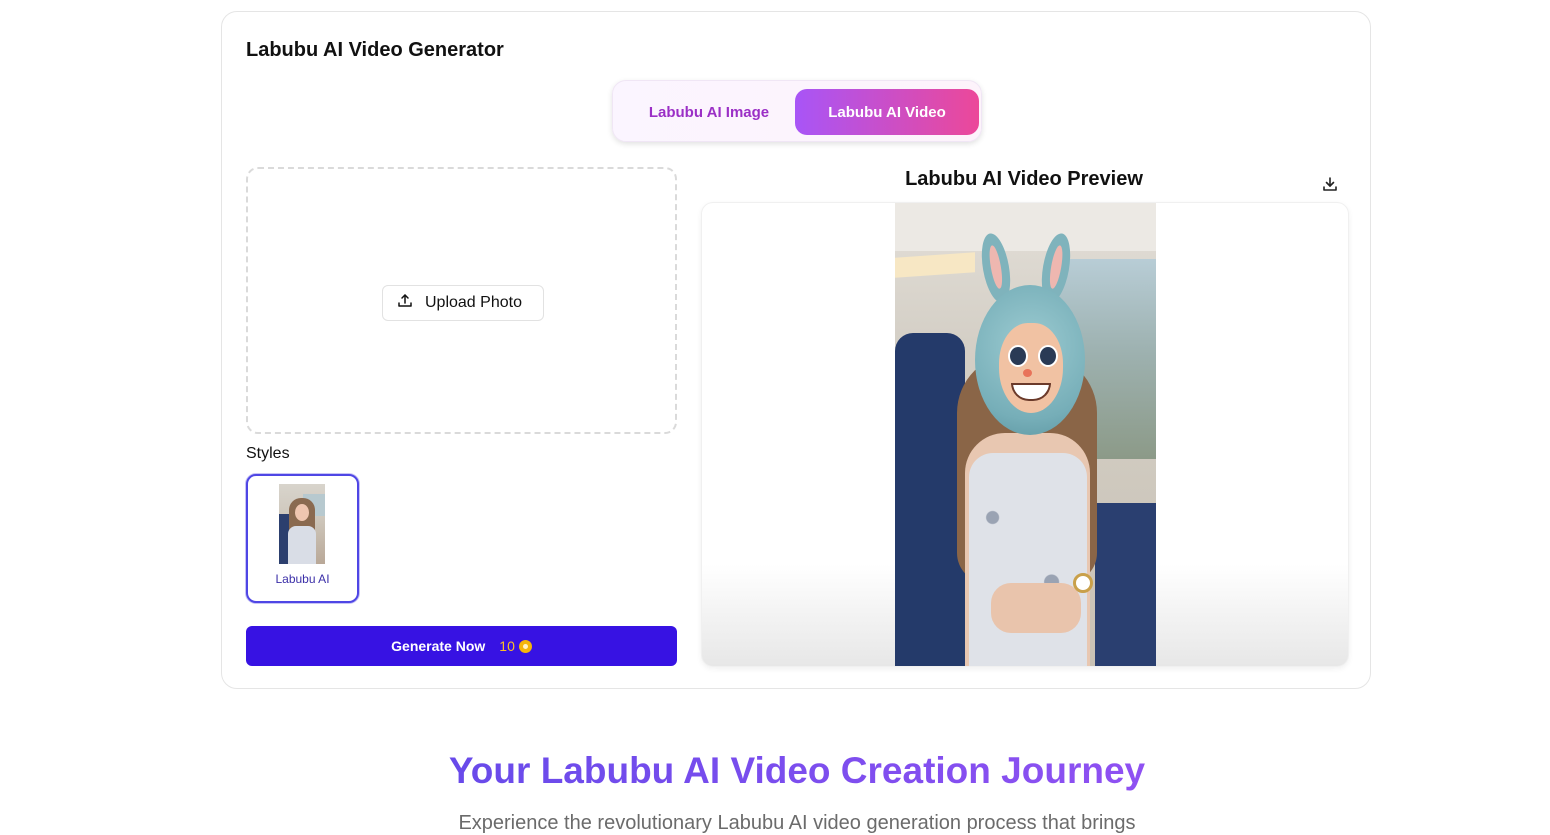 Image resolution: width=1550 pixels, height=835 pixels. I want to click on generate-now-button: Generate Now 10, so click(461, 646).